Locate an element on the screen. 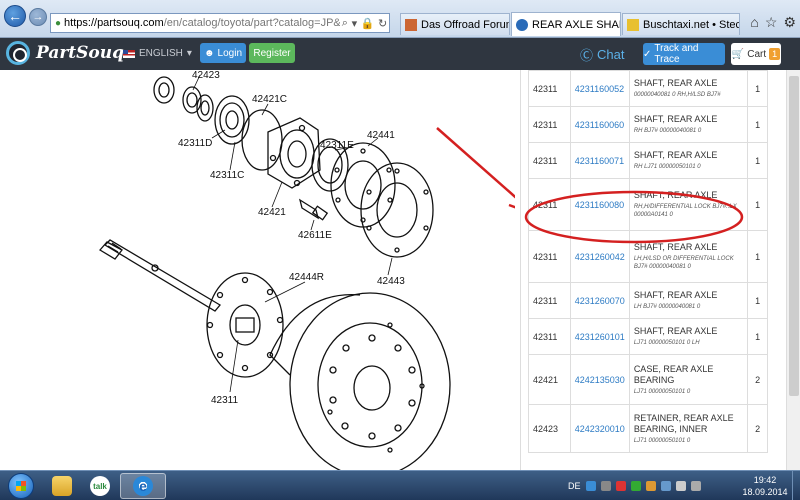  show-desktop-button is located at coordinates (796, 485).